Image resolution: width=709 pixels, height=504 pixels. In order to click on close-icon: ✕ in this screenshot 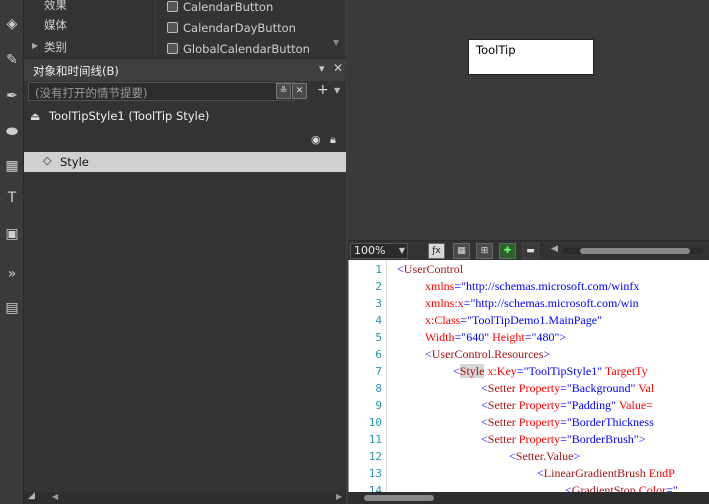, I will do `click(338, 68)`.